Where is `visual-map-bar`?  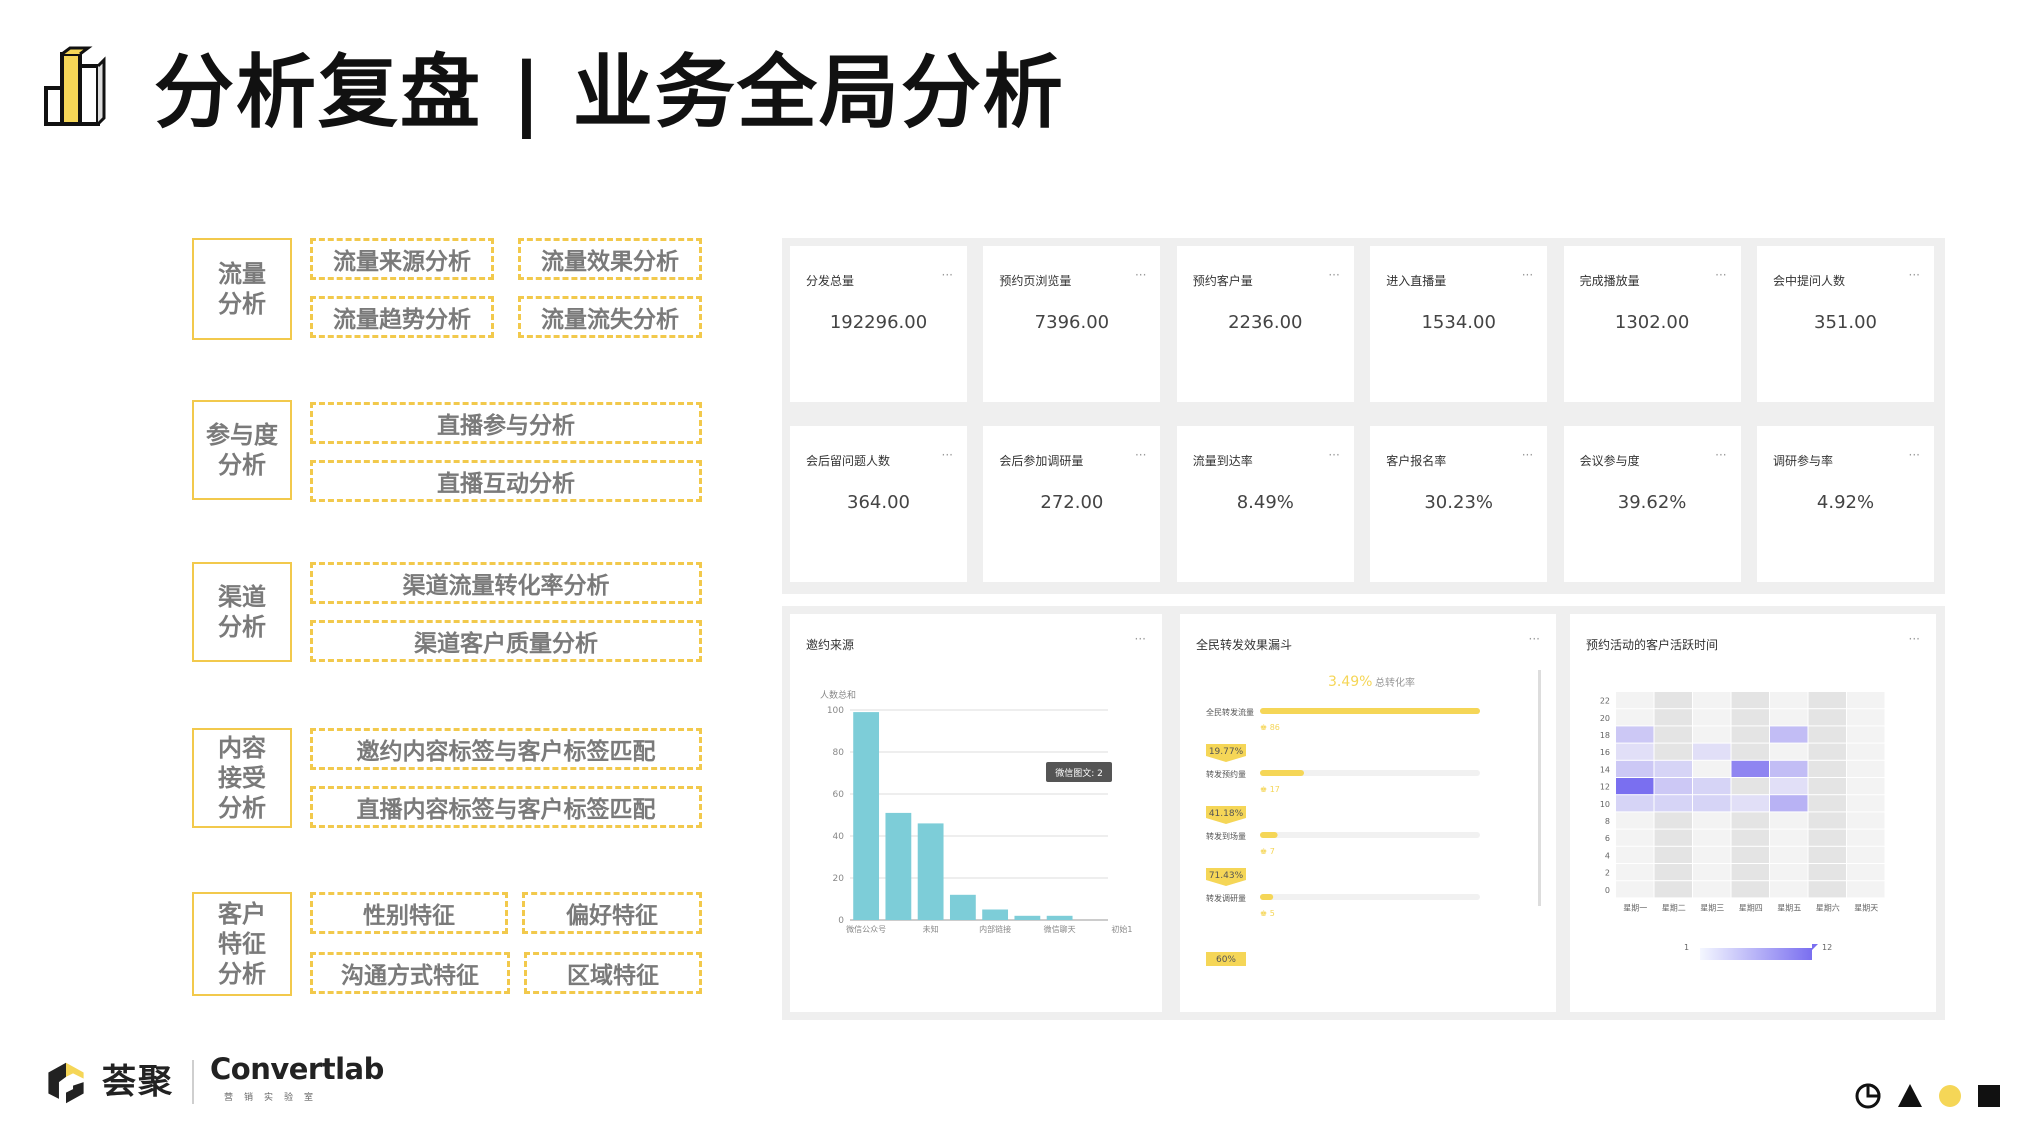
visual-map-bar is located at coordinates (1756, 954).